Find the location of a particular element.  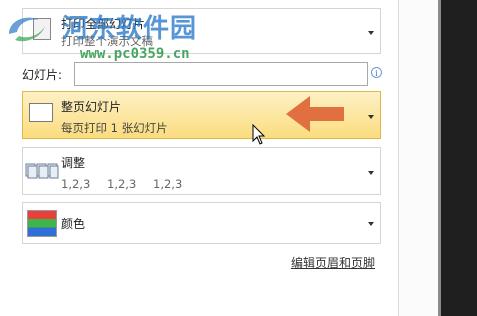

collate-label: 调整 is located at coordinates (73, 163).